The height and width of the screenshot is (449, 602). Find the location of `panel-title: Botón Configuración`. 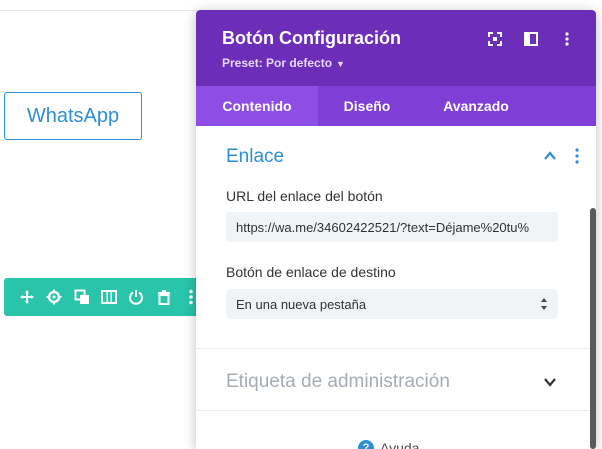

panel-title: Botón Configuración is located at coordinates (311, 38).